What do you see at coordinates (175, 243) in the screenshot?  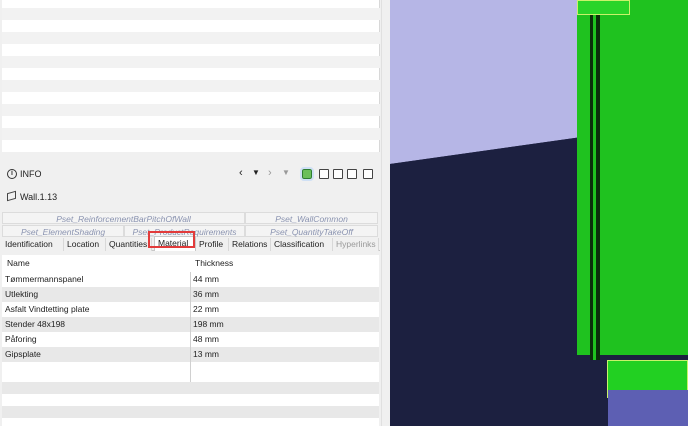 I see `tab-material: Material` at bounding box center [175, 243].